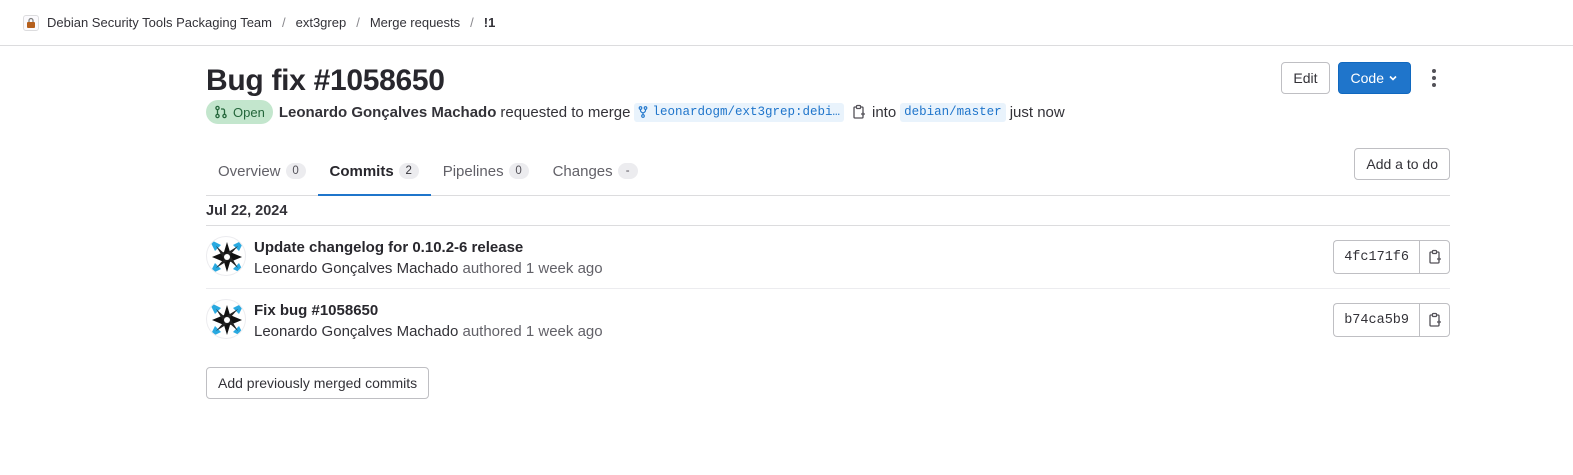 This screenshot has height=475, width=1573. I want to click on tab-changes: Changes -, so click(595, 171).